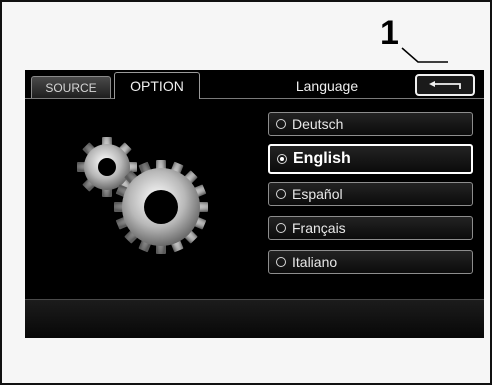  I want to click on language-label: Français, so click(319, 228).